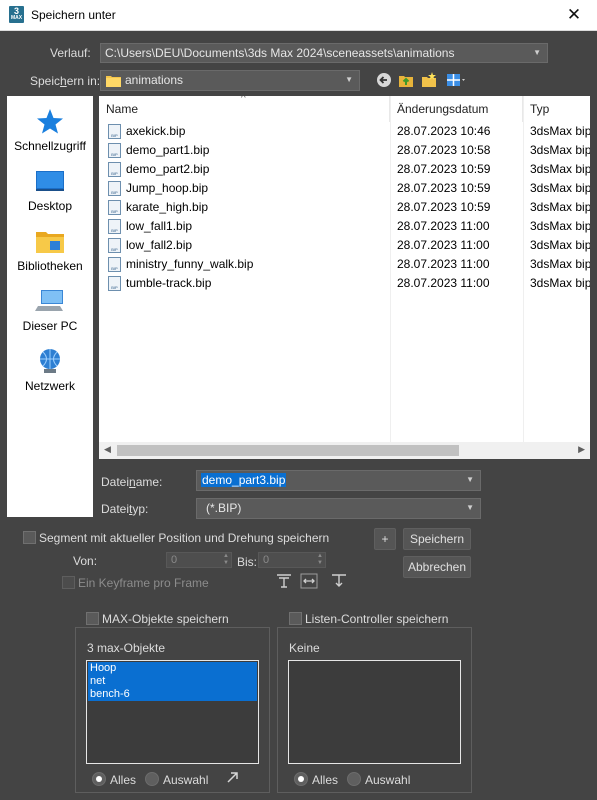  Describe the element at coordinates (429, 80) in the screenshot. I see `new-folder-icon` at that location.